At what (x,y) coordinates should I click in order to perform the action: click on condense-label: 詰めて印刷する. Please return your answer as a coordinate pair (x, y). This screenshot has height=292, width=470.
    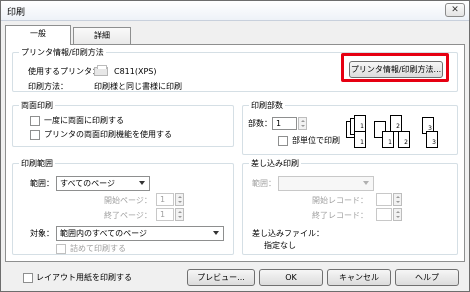
    Looking at the image, I should click on (98, 248).